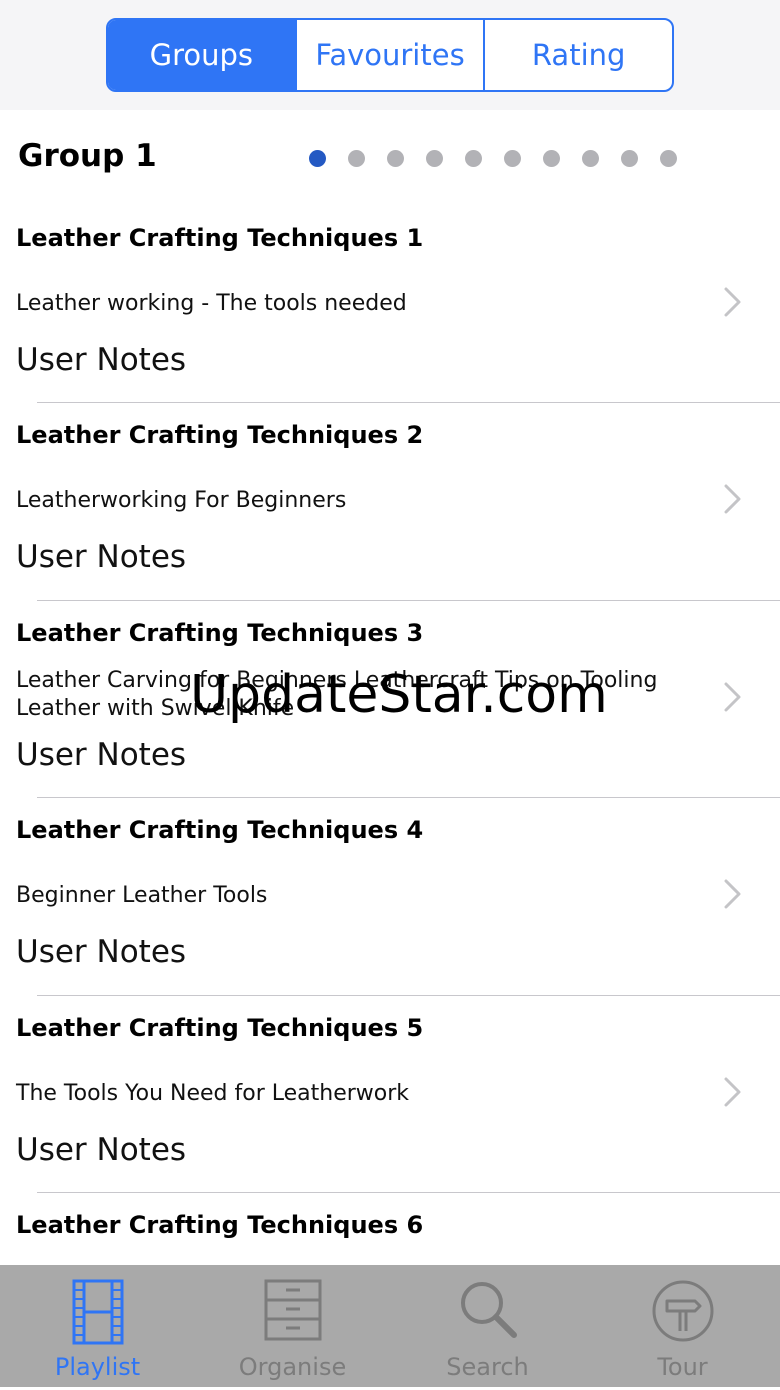 The image size is (780, 1390). Describe the element at coordinates (487, 1367) in the screenshot. I see `tab-label: Search` at that location.